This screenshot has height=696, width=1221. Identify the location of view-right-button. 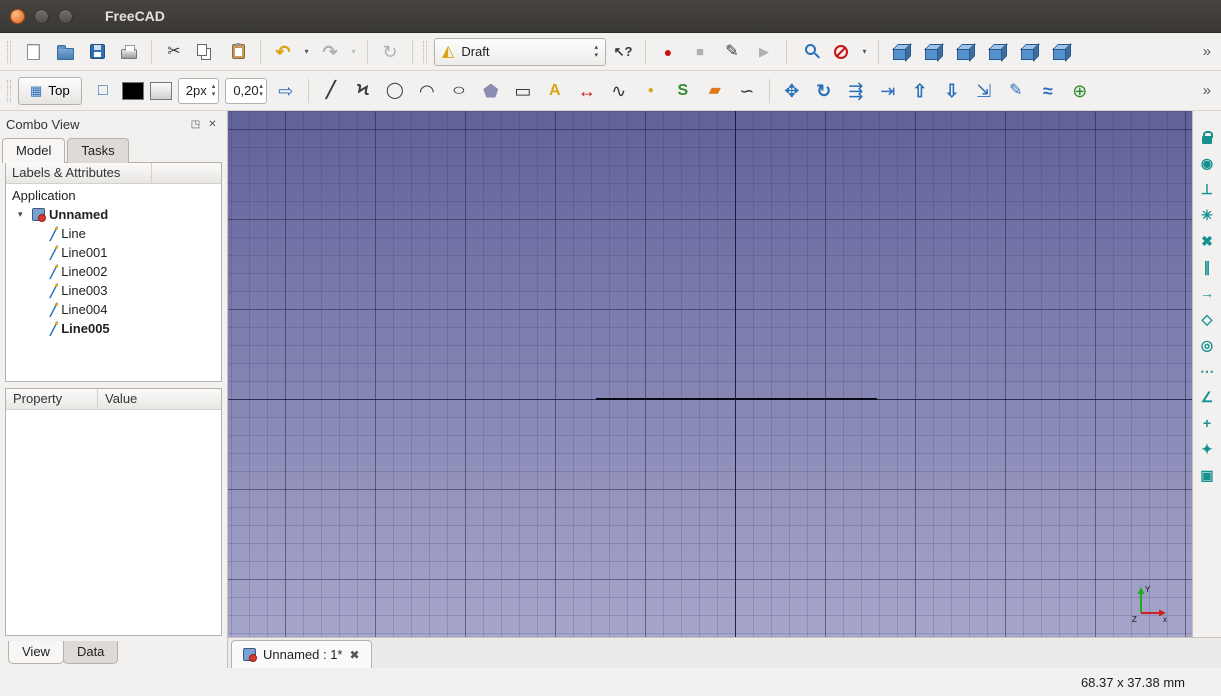
(997, 52).